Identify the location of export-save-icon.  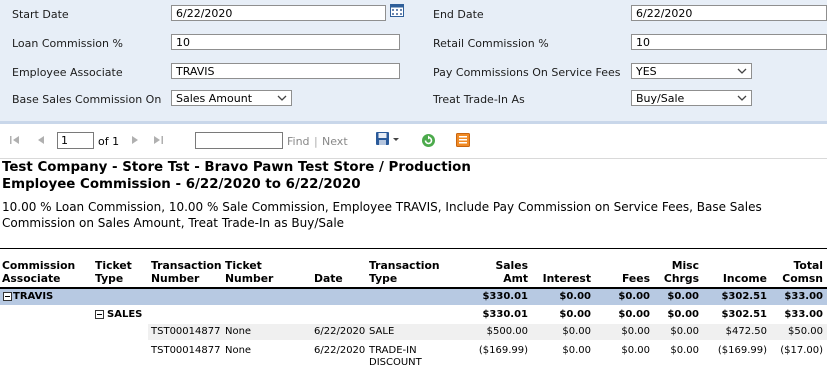
(388, 139).